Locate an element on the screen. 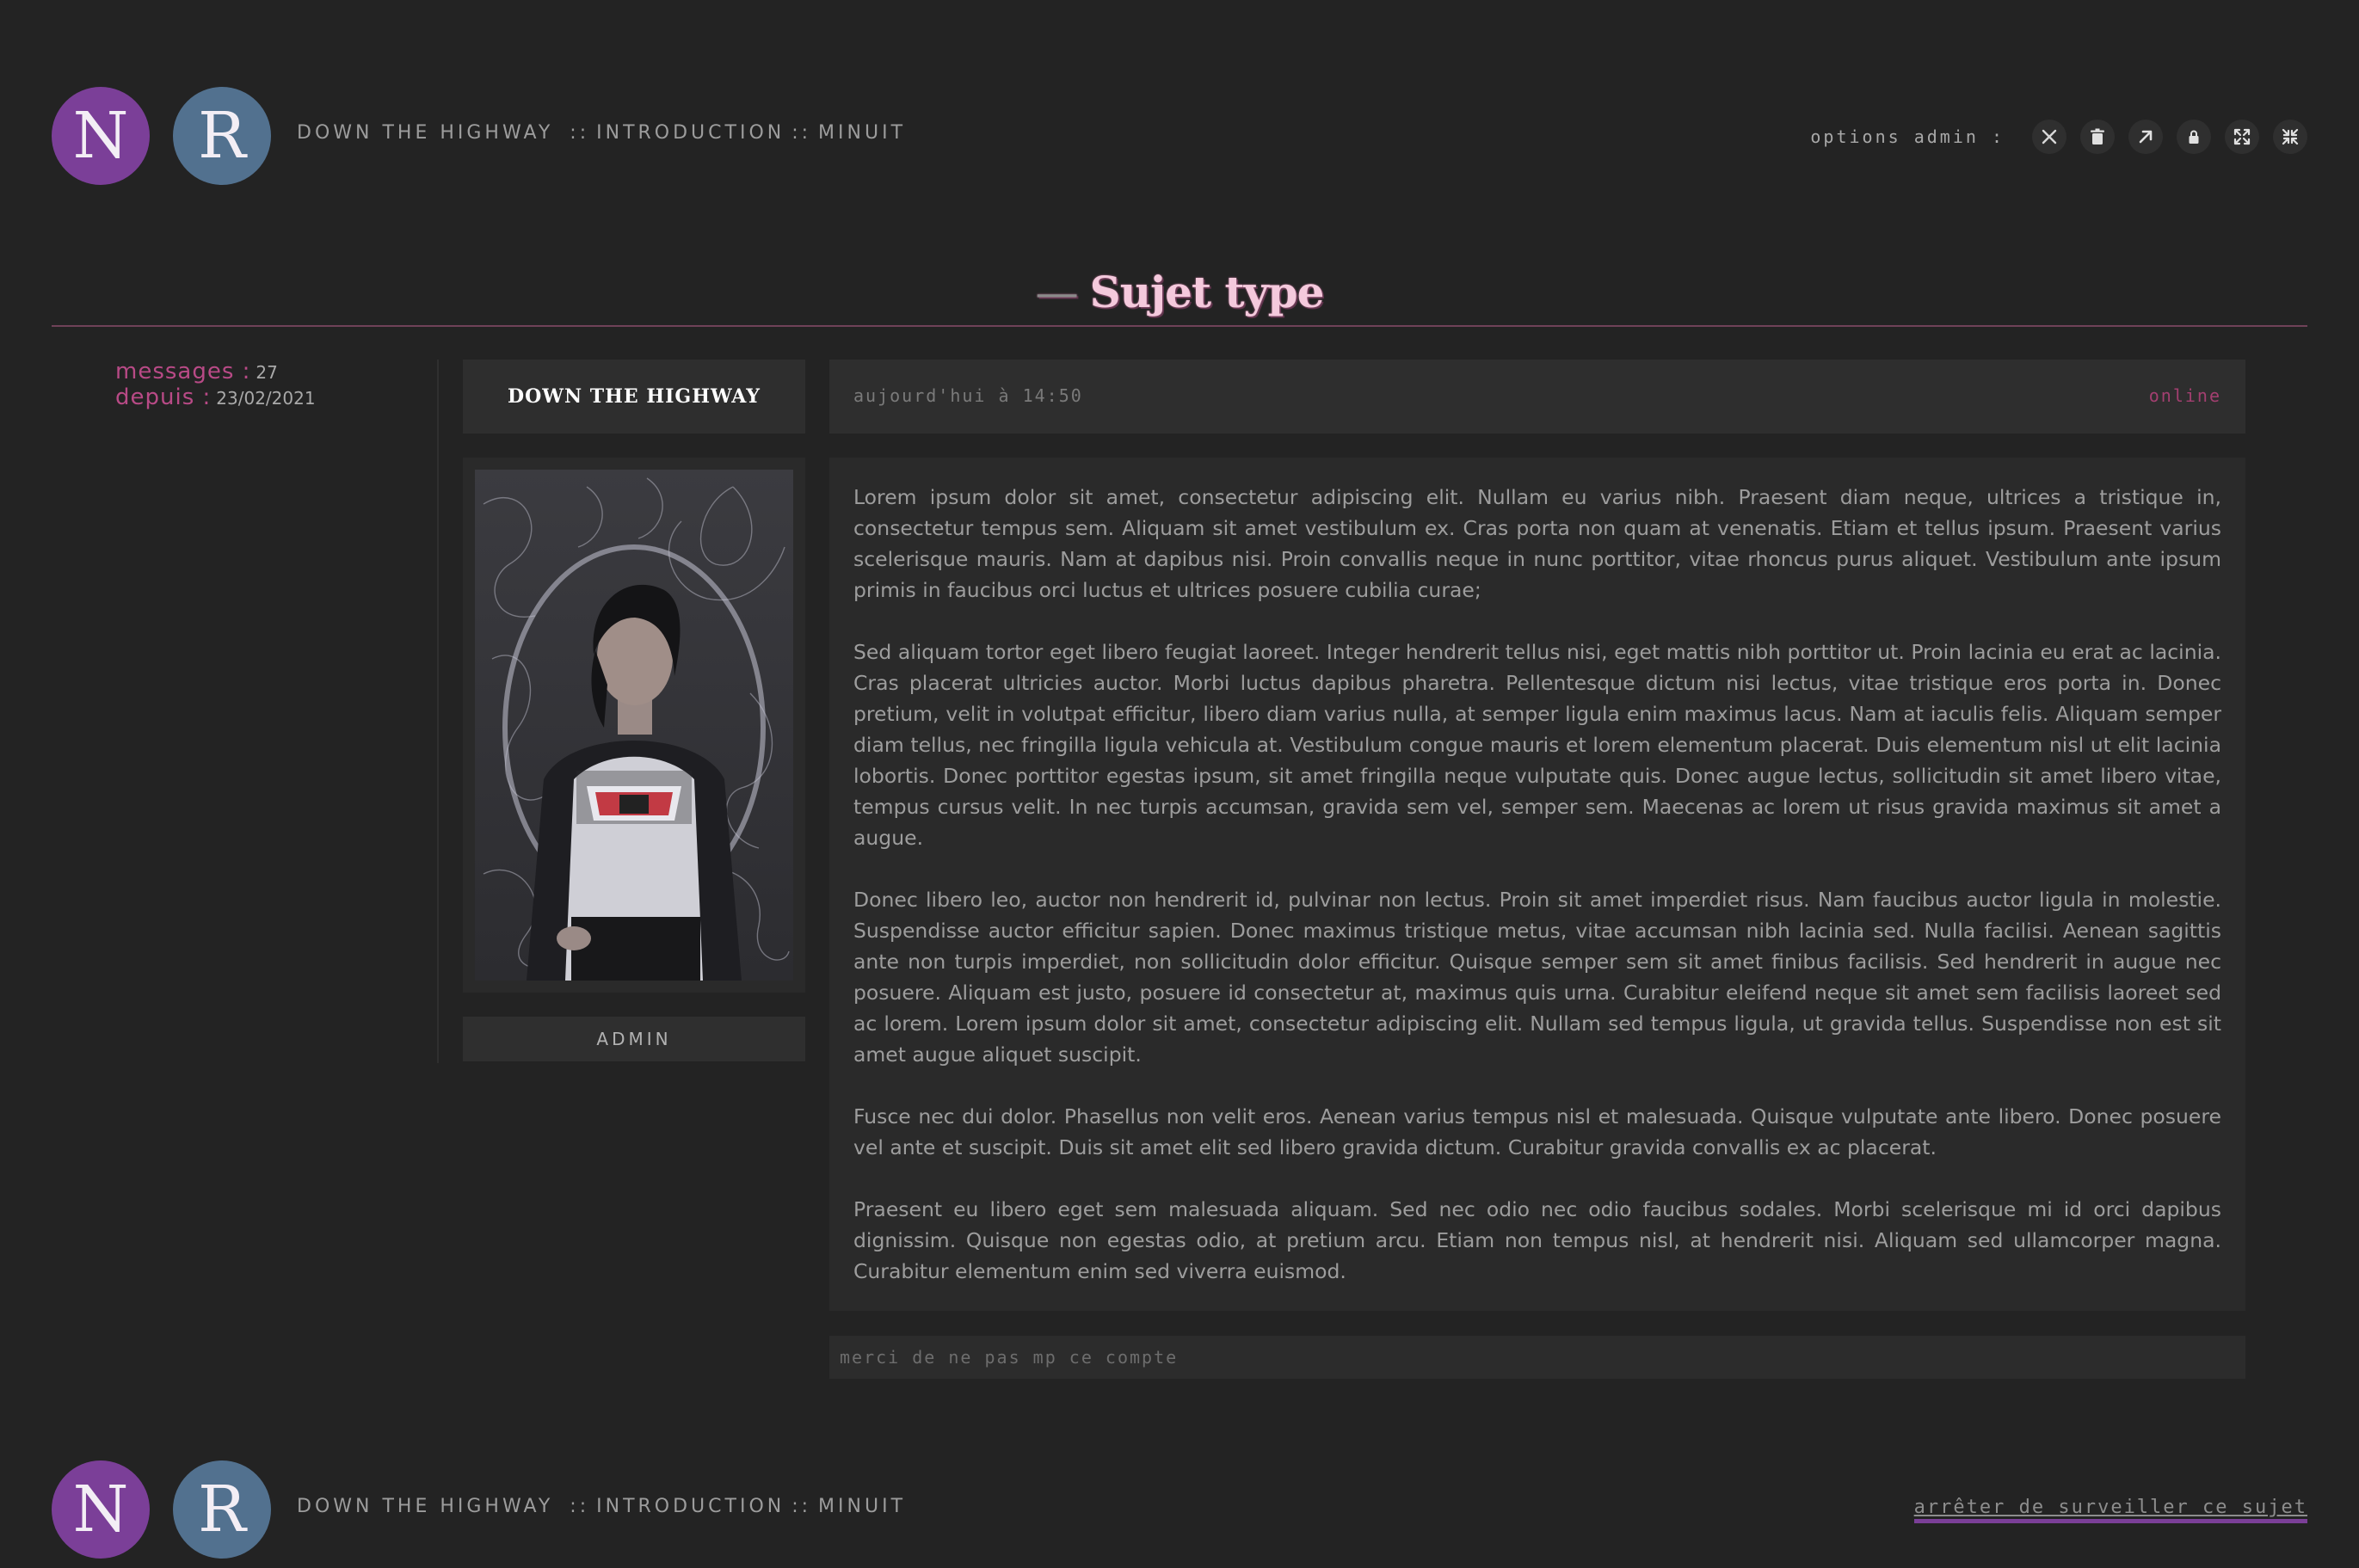 The width and height of the screenshot is (2359, 1568). admin-options-label: options admin : is located at coordinates (1907, 136).